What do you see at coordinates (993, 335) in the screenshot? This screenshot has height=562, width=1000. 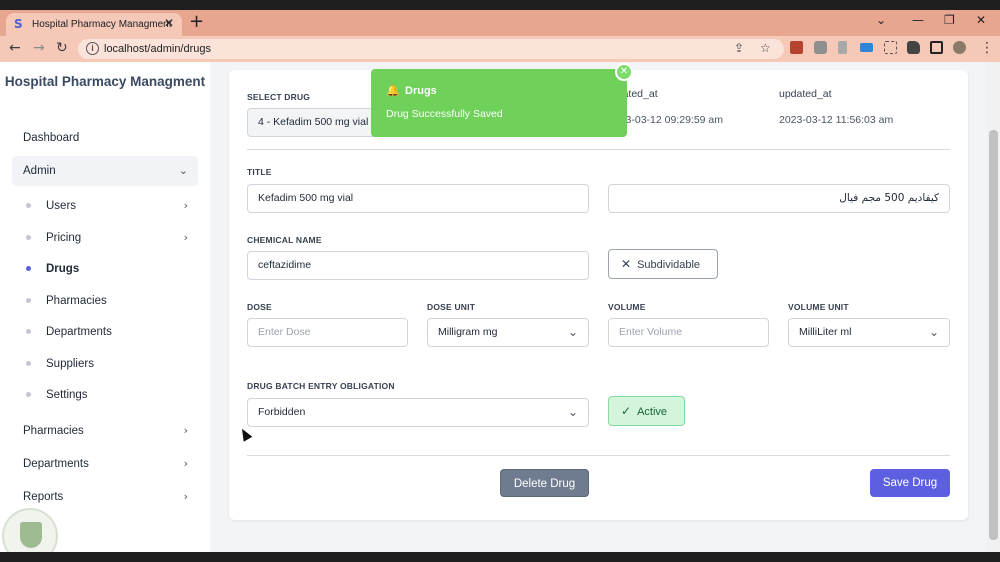 I see `scrollbar-thumb` at bounding box center [993, 335].